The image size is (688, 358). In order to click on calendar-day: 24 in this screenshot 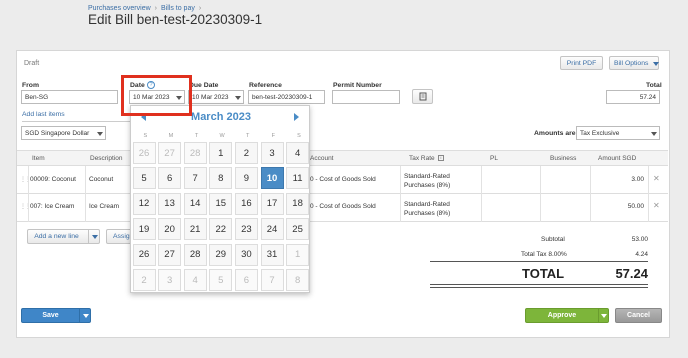, I will do `click(272, 229)`.